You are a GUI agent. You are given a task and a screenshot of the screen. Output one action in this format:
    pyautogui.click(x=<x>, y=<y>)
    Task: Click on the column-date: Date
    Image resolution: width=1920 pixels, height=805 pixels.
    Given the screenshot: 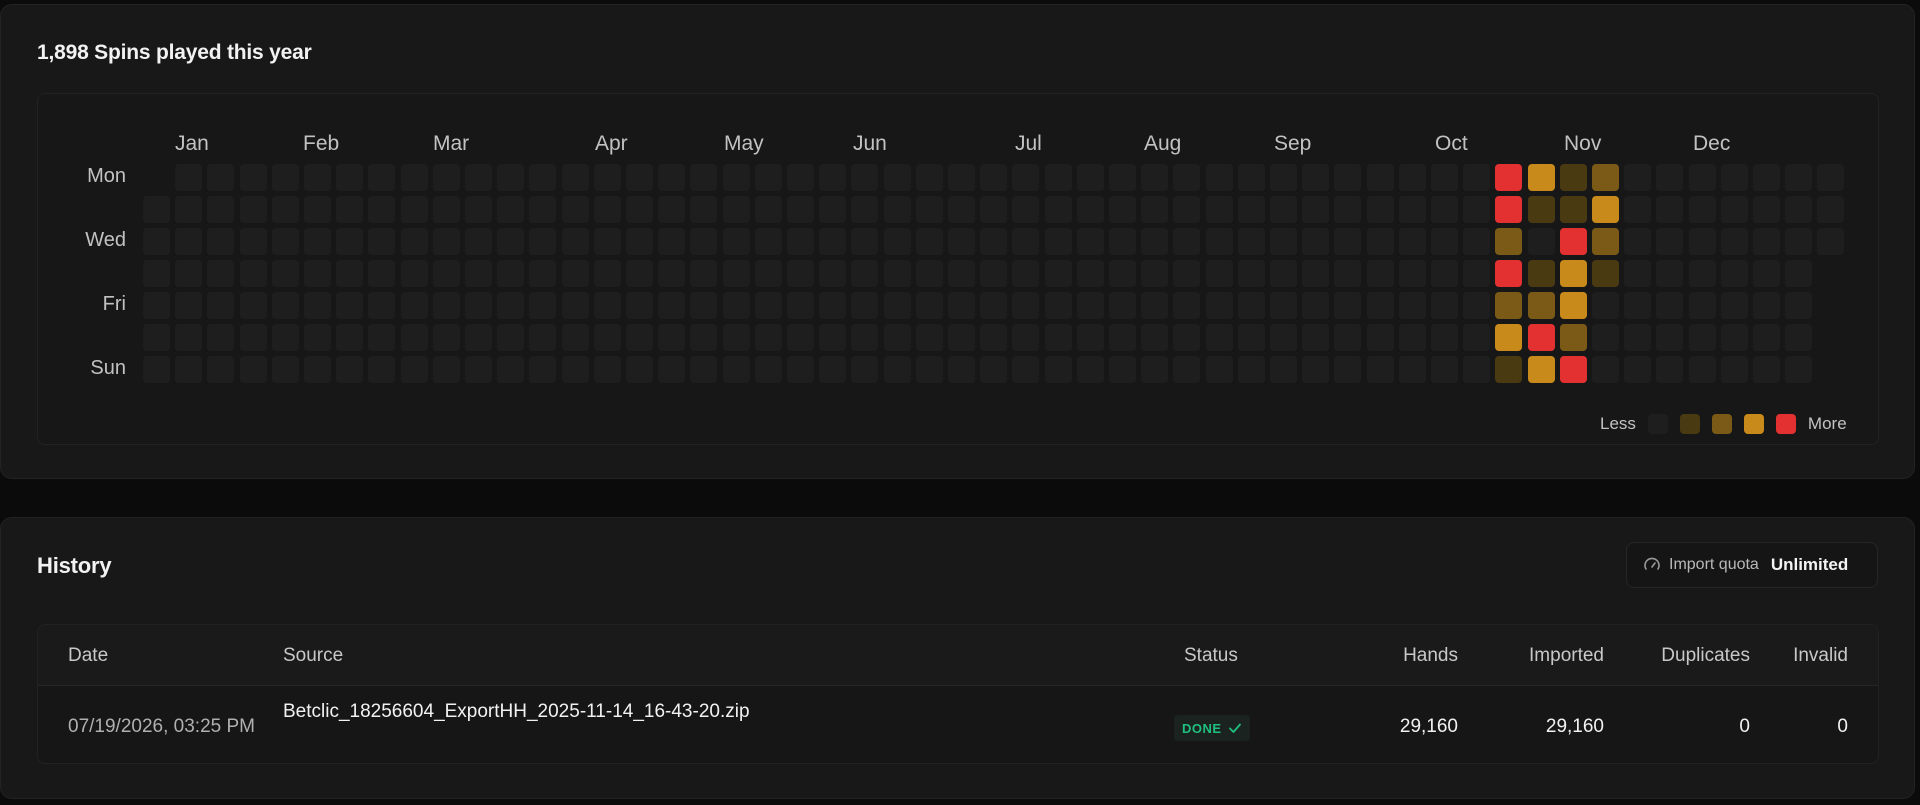 What is the action you would take?
    pyautogui.click(x=88, y=656)
    